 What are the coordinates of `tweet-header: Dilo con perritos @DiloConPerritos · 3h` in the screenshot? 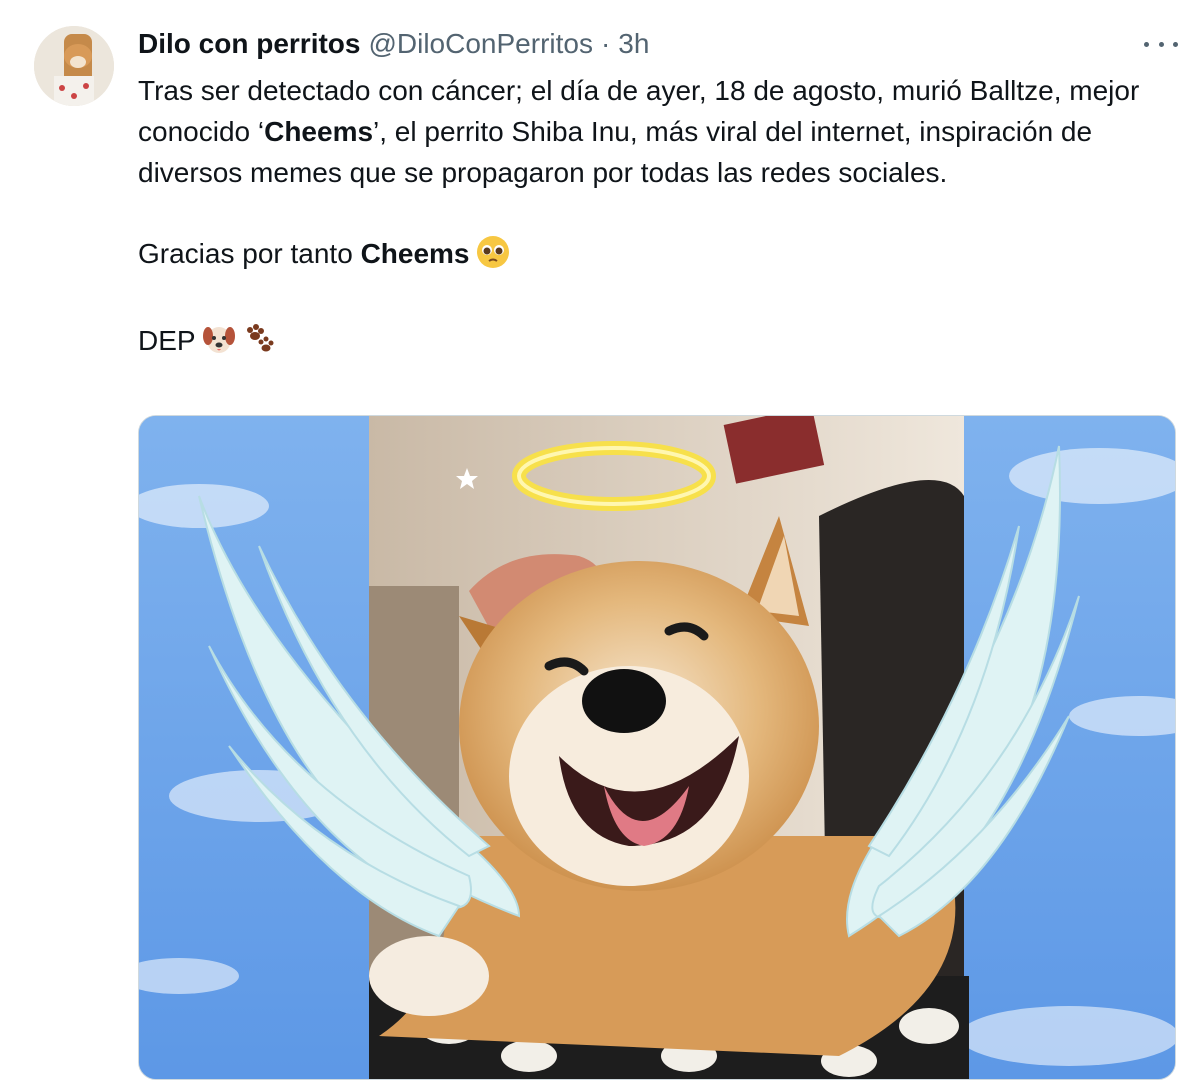 It's located at (393, 46).